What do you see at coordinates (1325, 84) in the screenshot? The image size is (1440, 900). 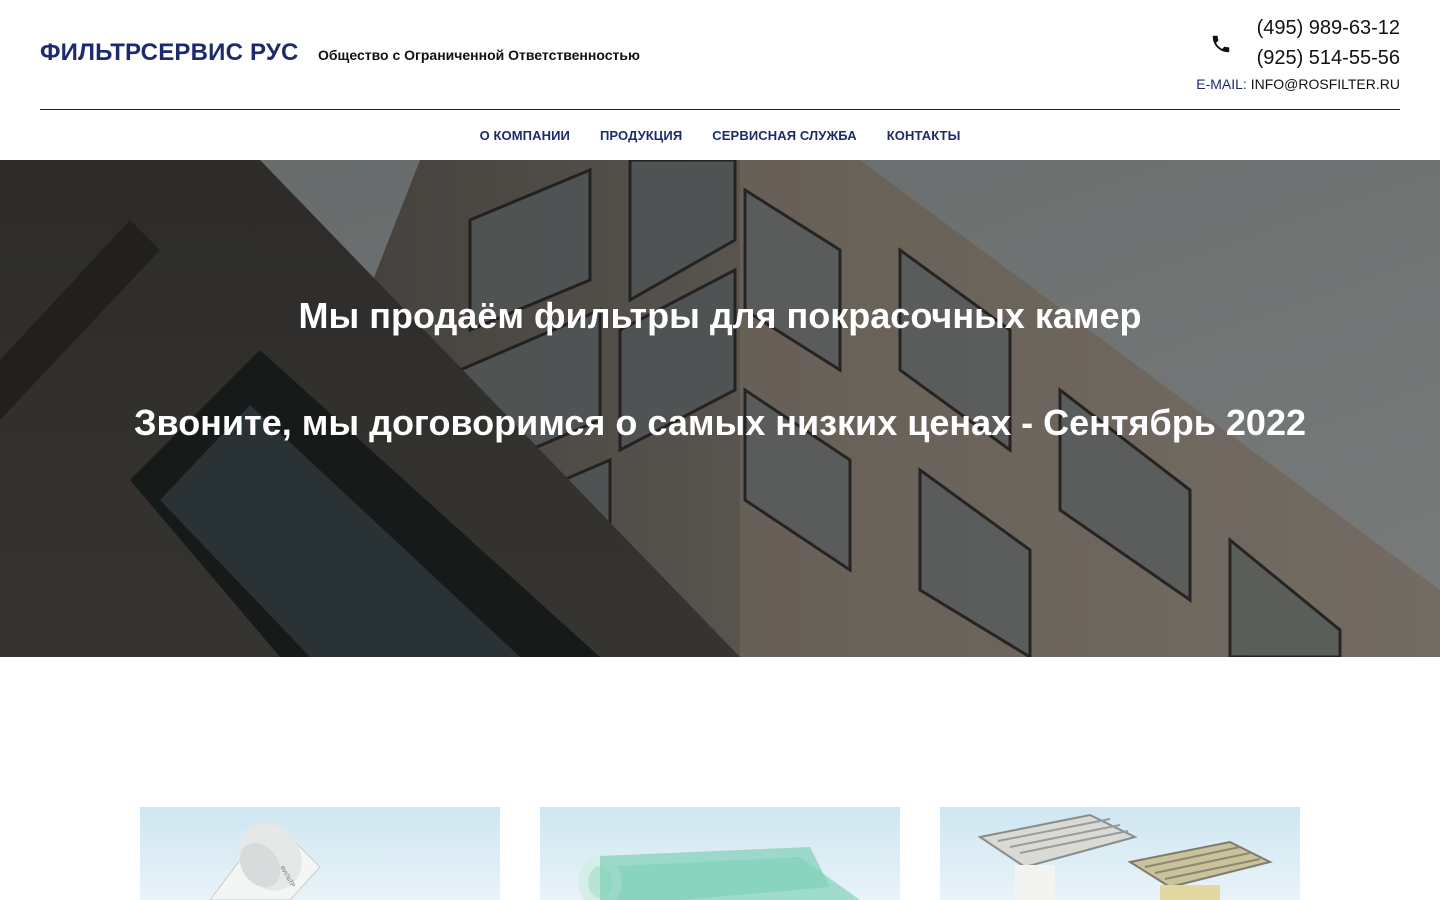 I see `email-link: INFO@ROSFILTER.RU` at bounding box center [1325, 84].